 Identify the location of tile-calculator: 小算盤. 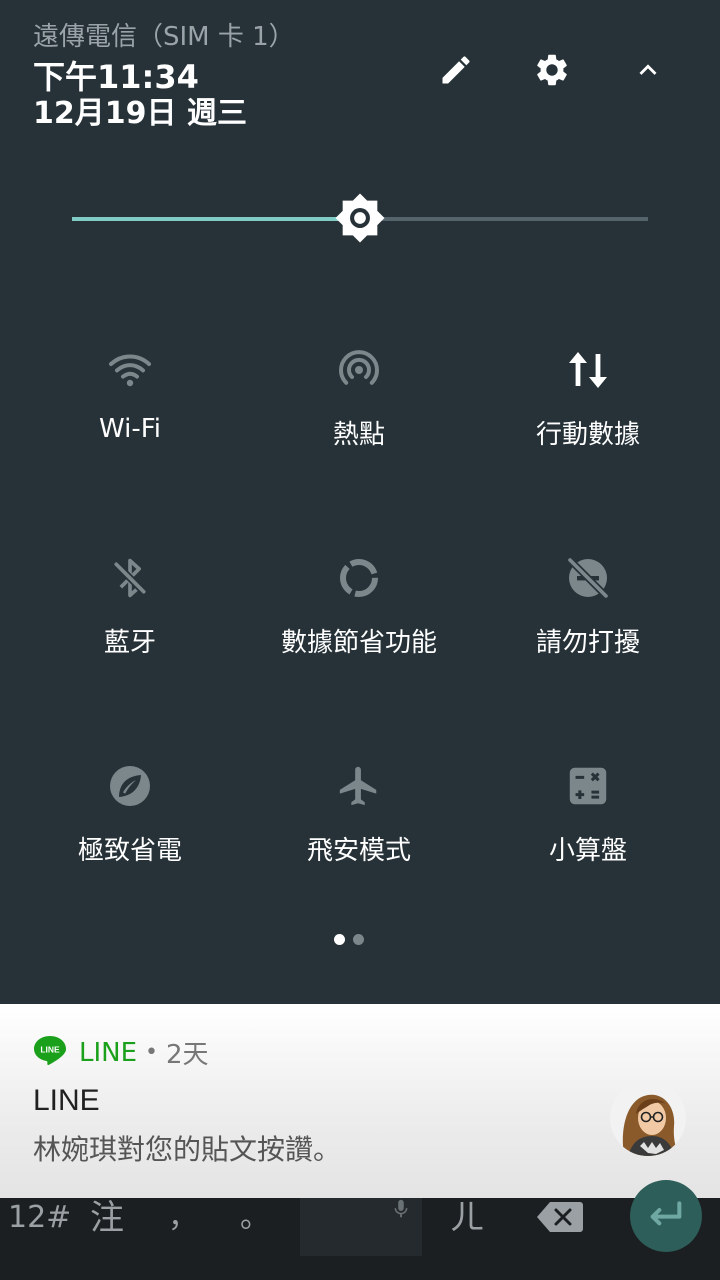
(588, 811).